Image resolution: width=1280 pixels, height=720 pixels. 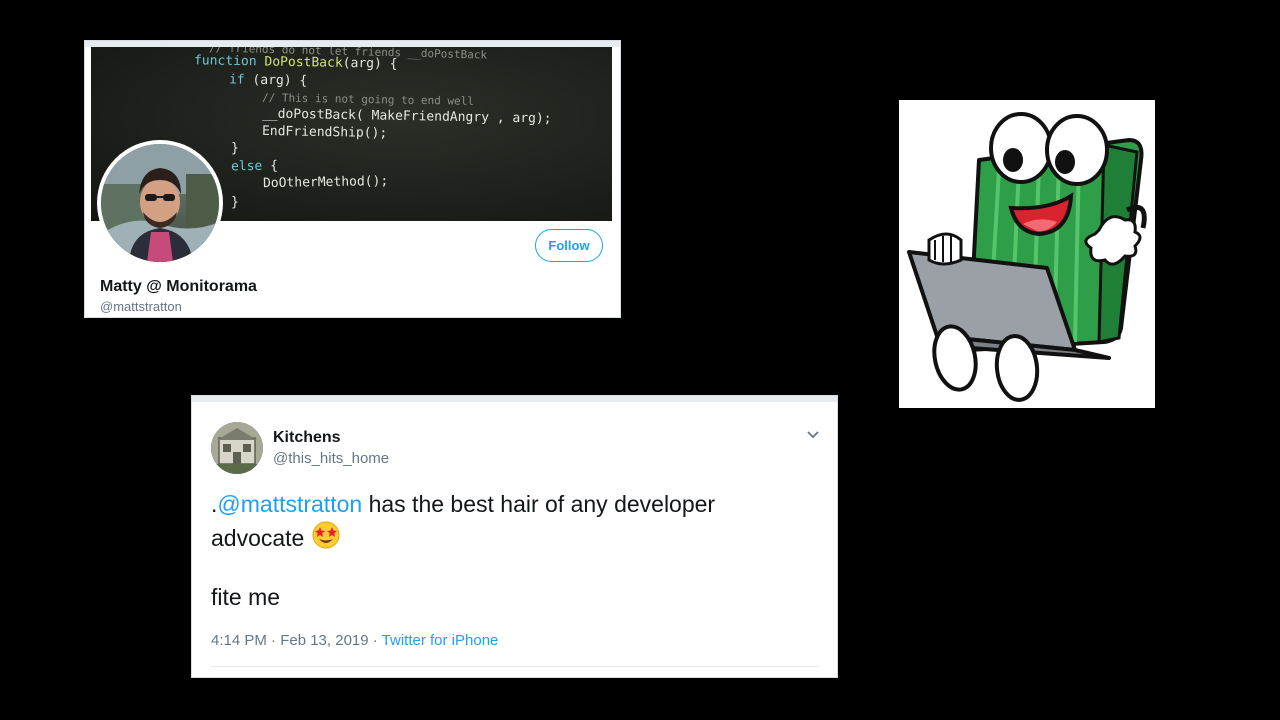 I want to click on code-line: __doPostBack( MakeFriendAngry , arg);, so click(x=406, y=116).